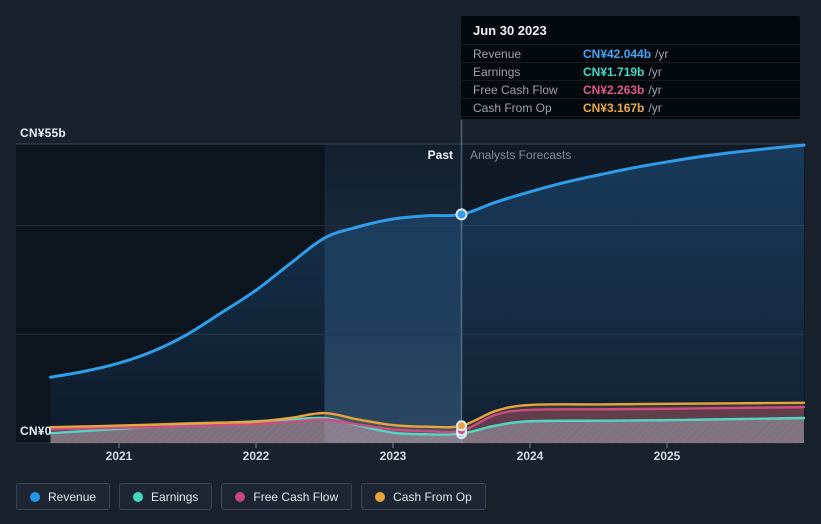 Image resolution: width=821 pixels, height=524 pixels. I want to click on cash-from-op-dot-icon, so click(380, 496).